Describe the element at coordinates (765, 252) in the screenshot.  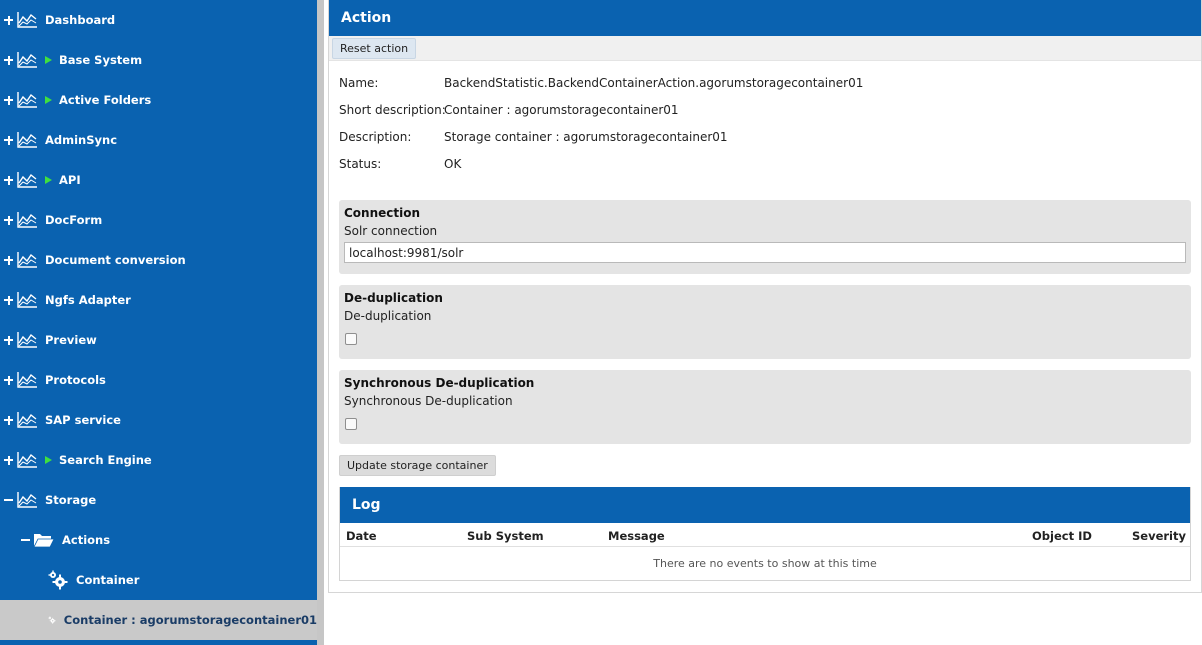
I see `solr-connection-input` at that location.